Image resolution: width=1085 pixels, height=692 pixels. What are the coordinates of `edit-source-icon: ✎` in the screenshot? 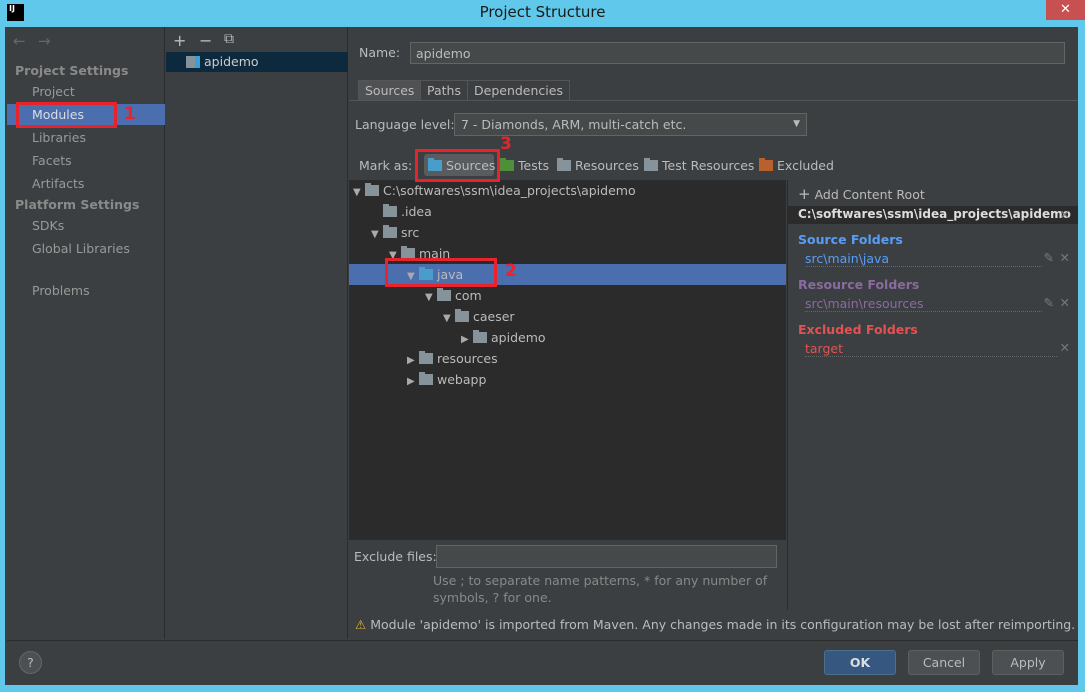 It's located at (1049, 257).